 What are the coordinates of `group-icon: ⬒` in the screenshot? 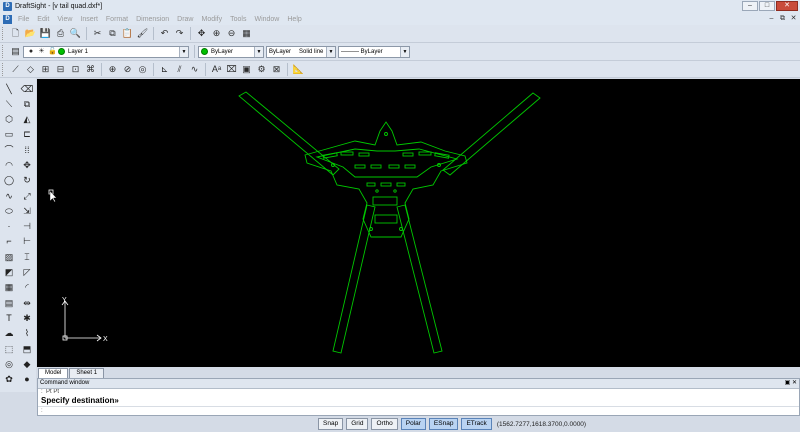 It's located at (27, 349).